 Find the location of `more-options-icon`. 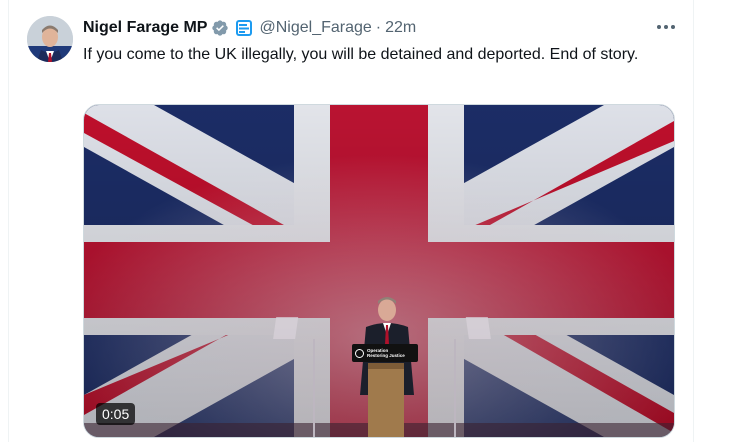

more-options-icon is located at coordinates (666, 27).